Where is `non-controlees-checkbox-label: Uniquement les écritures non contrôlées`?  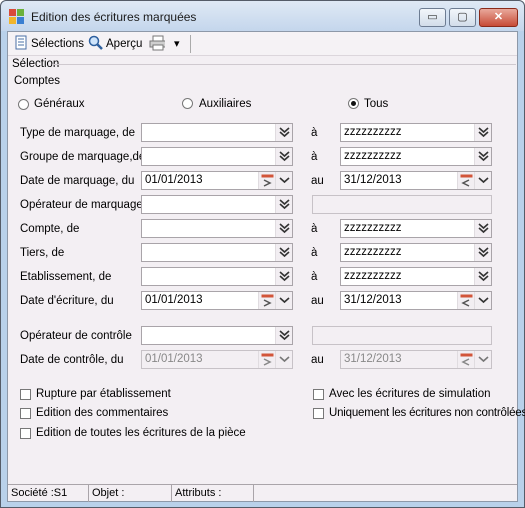 non-controlees-checkbox-label: Uniquement les écritures non contrôlées is located at coordinates (427, 413).